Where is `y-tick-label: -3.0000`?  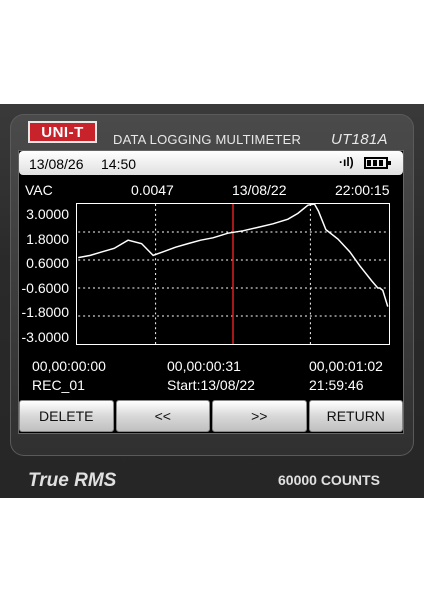 y-tick-label: -3.0000 is located at coordinates (45, 337).